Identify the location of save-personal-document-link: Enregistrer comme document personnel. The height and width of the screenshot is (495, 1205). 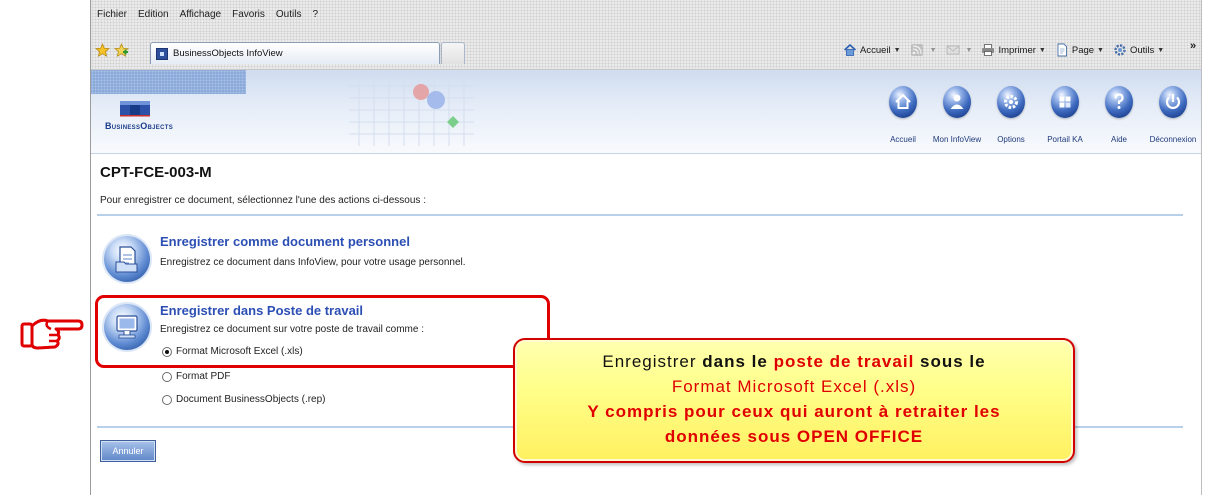
(285, 241).